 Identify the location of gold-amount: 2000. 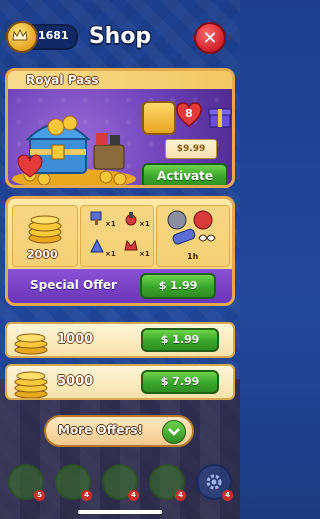
(42, 254).